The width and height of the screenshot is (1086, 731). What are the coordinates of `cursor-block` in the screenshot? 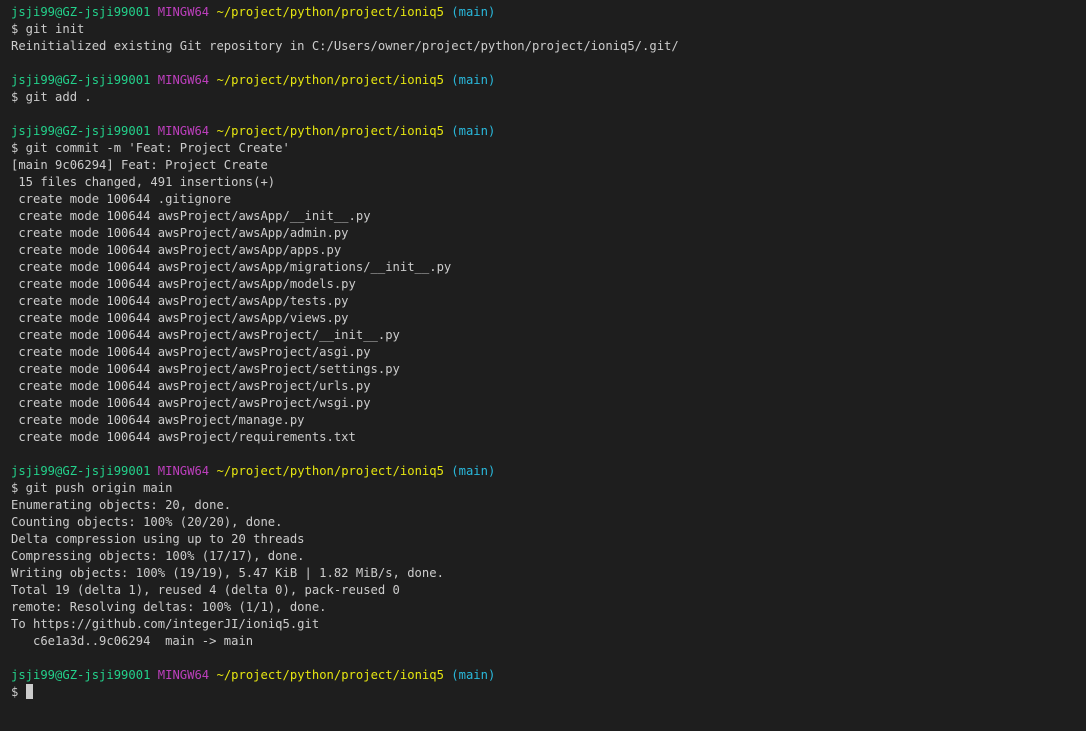 It's located at (29, 691).